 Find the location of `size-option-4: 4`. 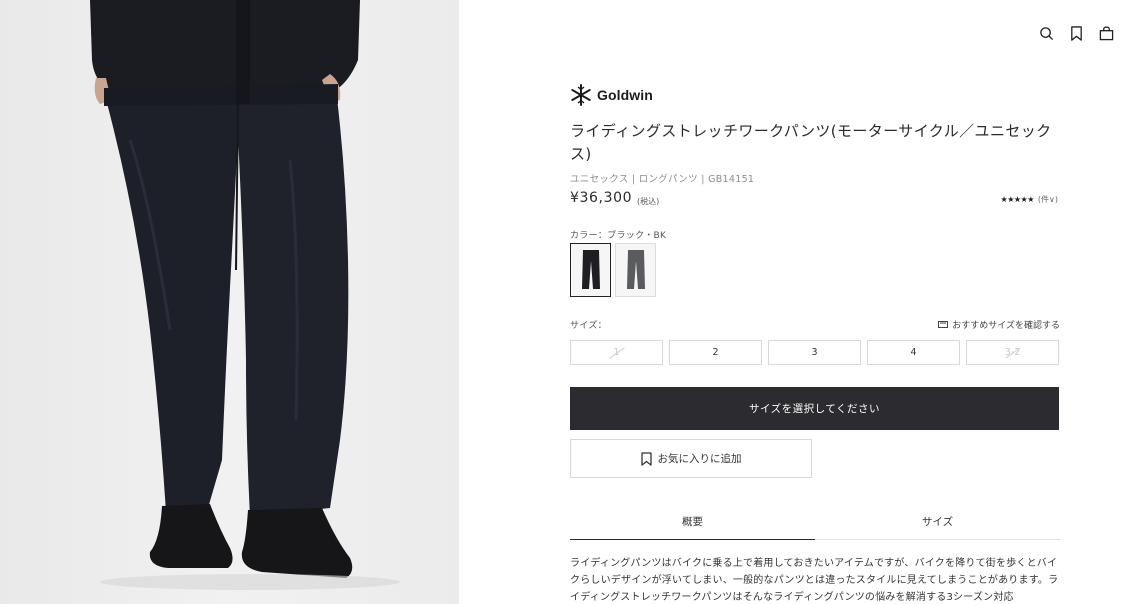

size-option-4: 4 is located at coordinates (913, 352).